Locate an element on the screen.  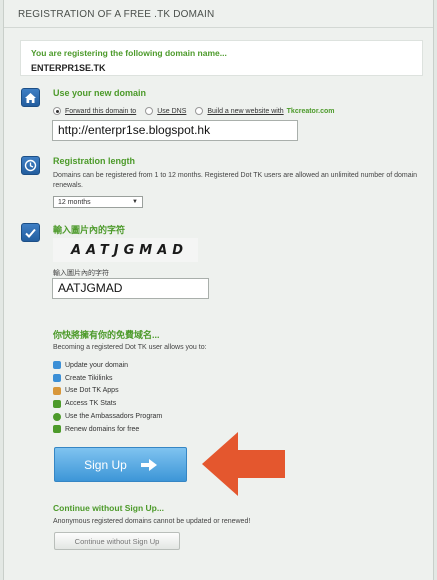
pointer-arrow-icon is located at coordinates (243, 464).